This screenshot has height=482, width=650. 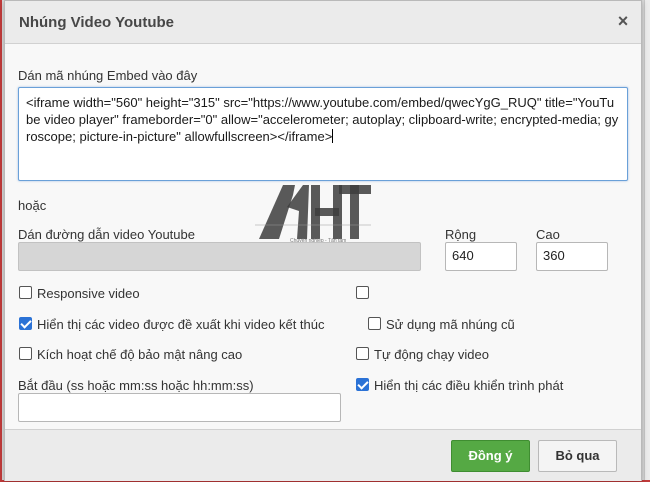 I want to click on unnamed-option-checkbox, so click(x=362, y=292).